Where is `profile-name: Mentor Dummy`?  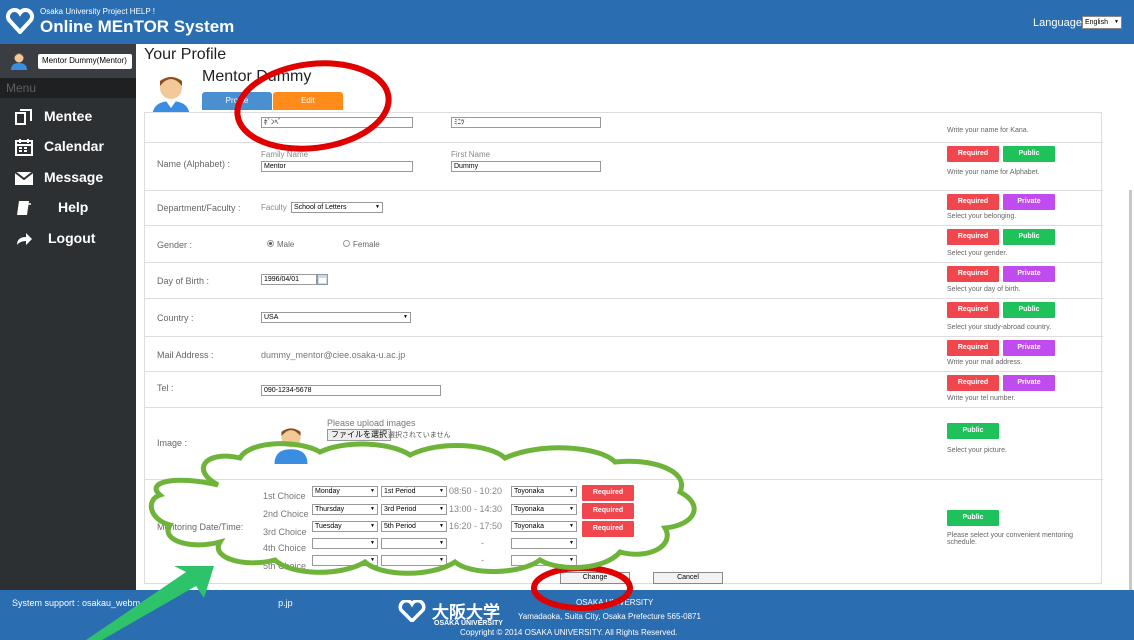 profile-name: Mentor Dummy is located at coordinates (257, 76).